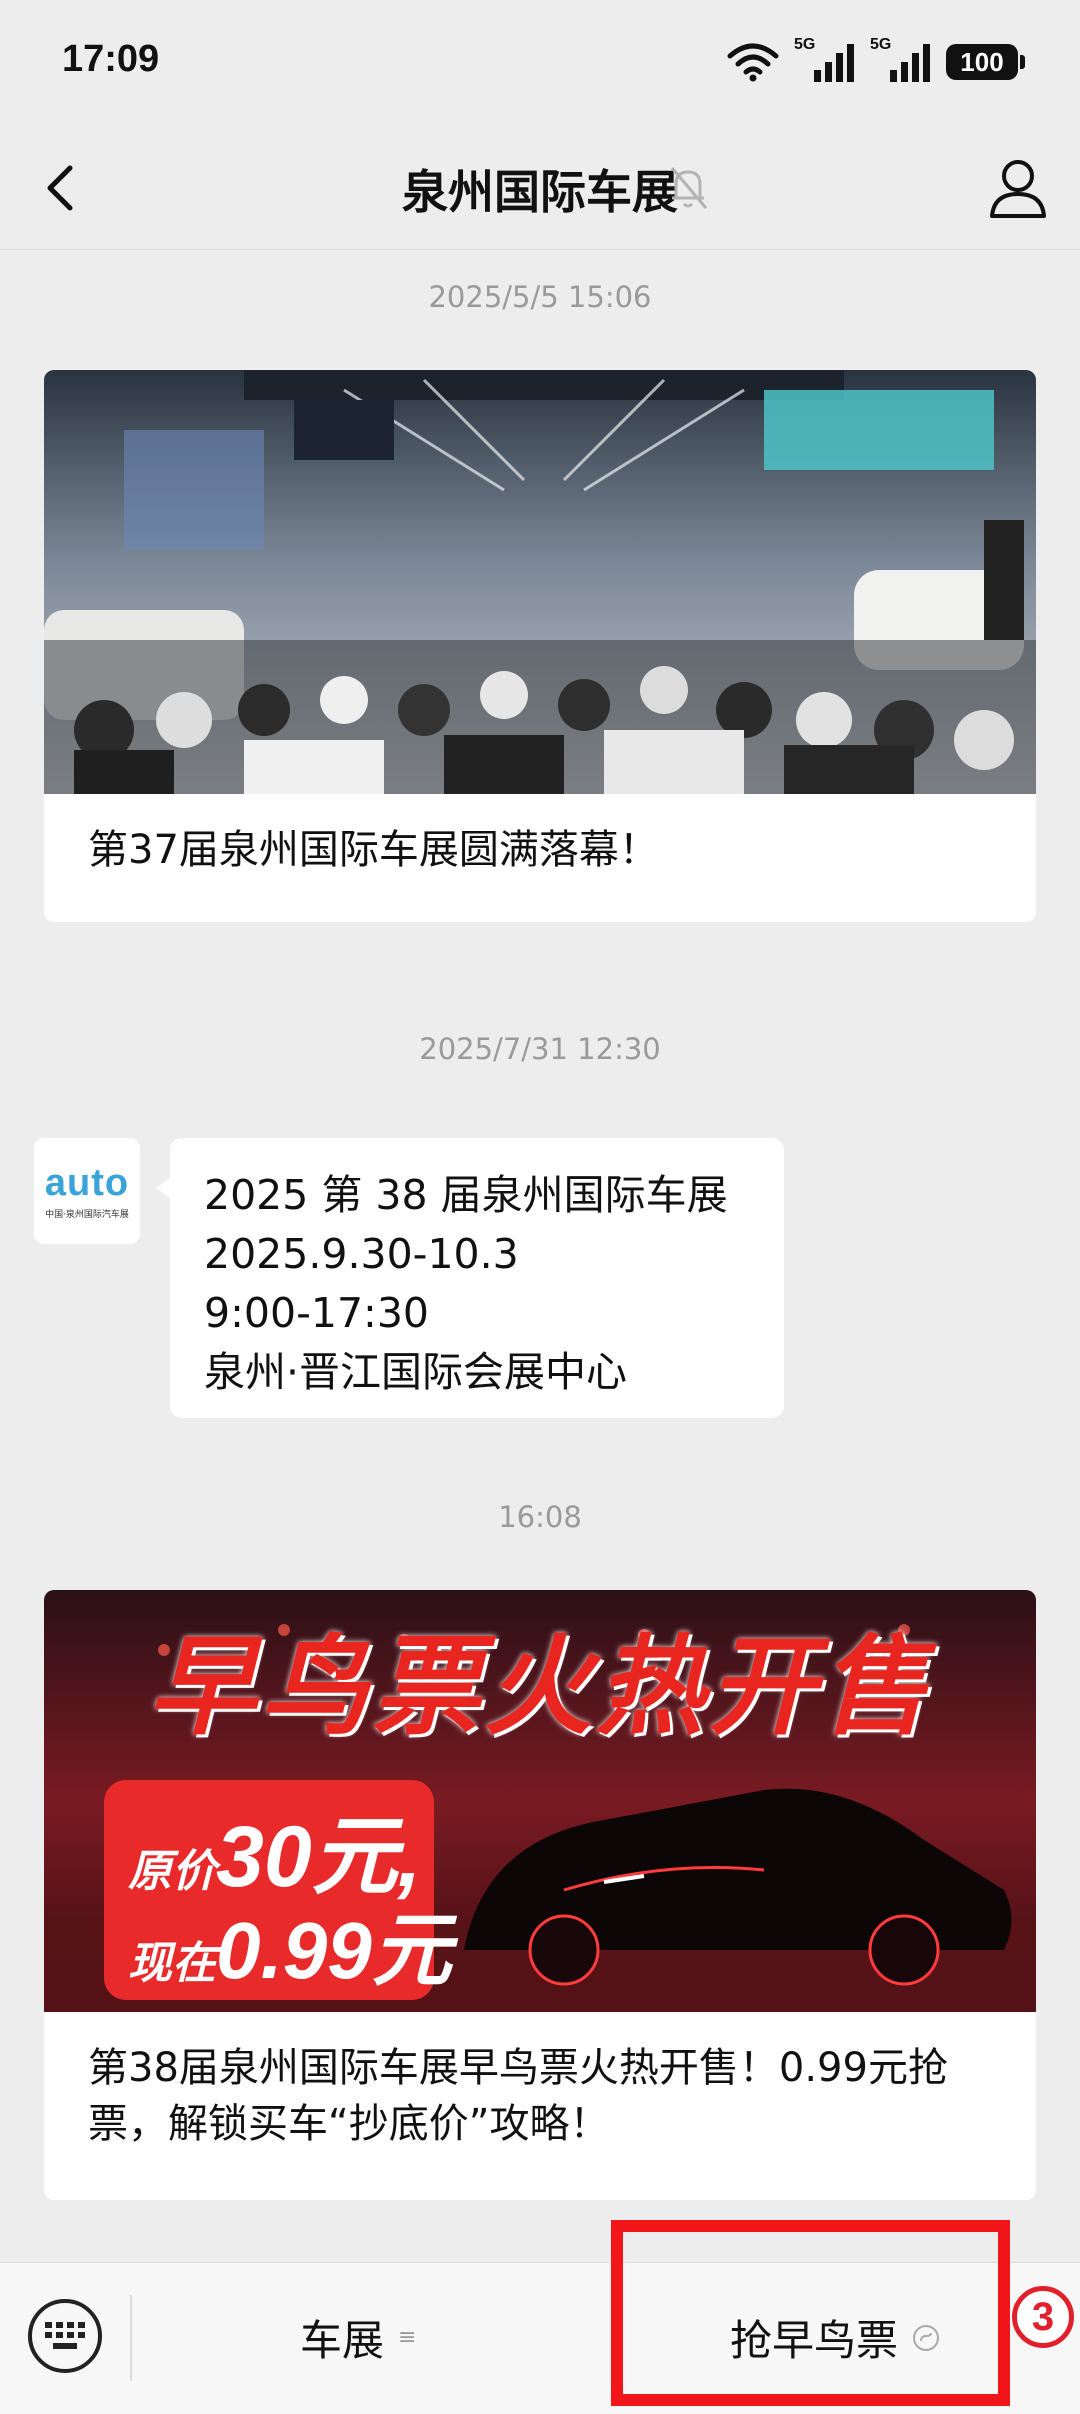  Describe the element at coordinates (689, 188) in the screenshot. I see `mute-bell-icon` at that location.